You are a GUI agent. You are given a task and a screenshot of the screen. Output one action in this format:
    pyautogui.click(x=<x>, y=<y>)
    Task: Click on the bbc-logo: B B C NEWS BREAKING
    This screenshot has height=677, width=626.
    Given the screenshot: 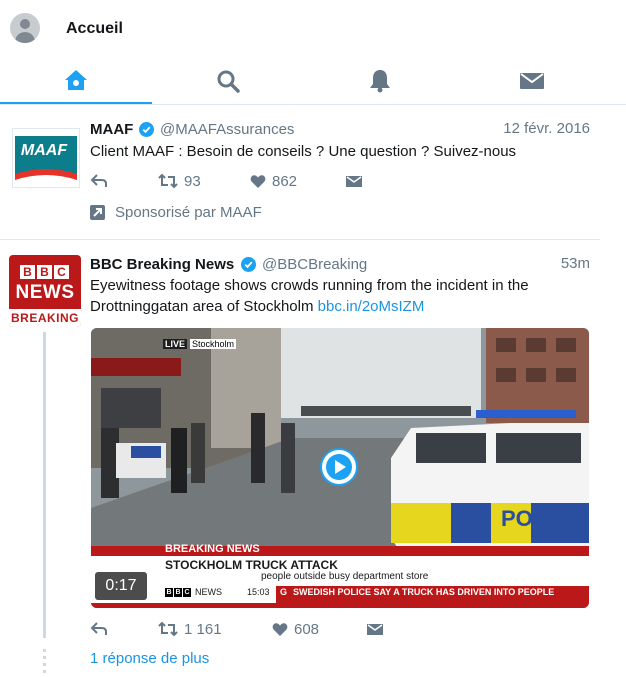 What is the action you would take?
    pyautogui.click(x=45, y=291)
    